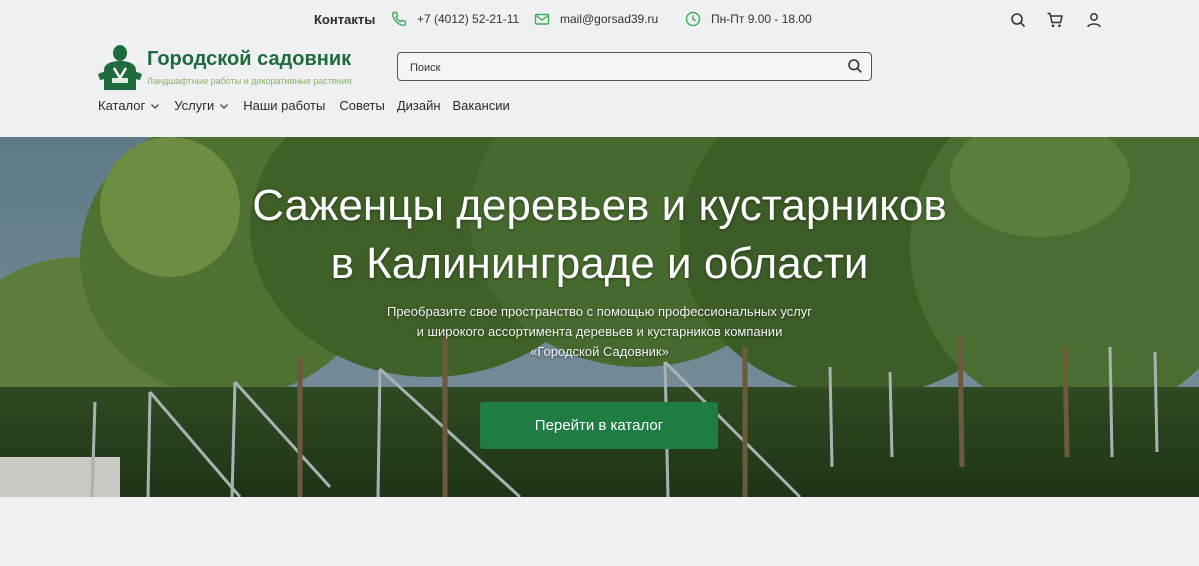  What do you see at coordinates (761, 19) in the screenshot?
I see `working-hours: Пн-Пт 9.00 - 18.00` at bounding box center [761, 19].